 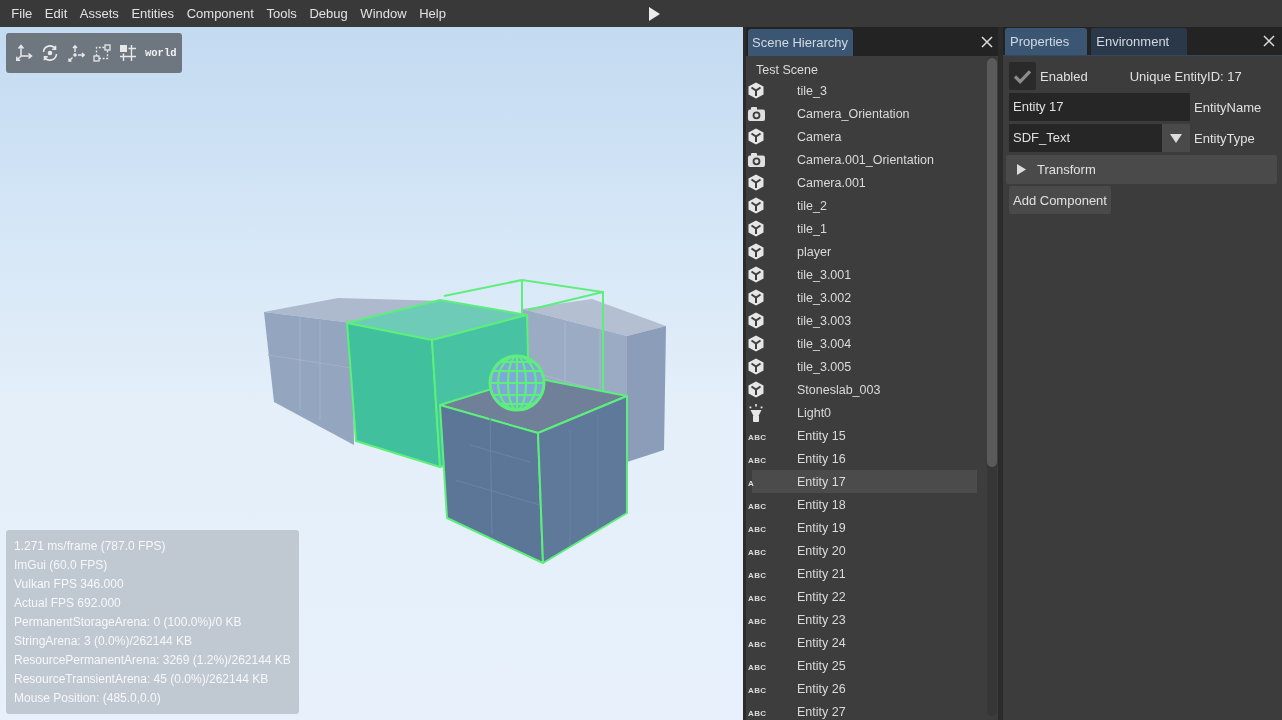 What do you see at coordinates (861, 297) in the screenshot?
I see `hierarchy-item: tile_3.002` at bounding box center [861, 297].